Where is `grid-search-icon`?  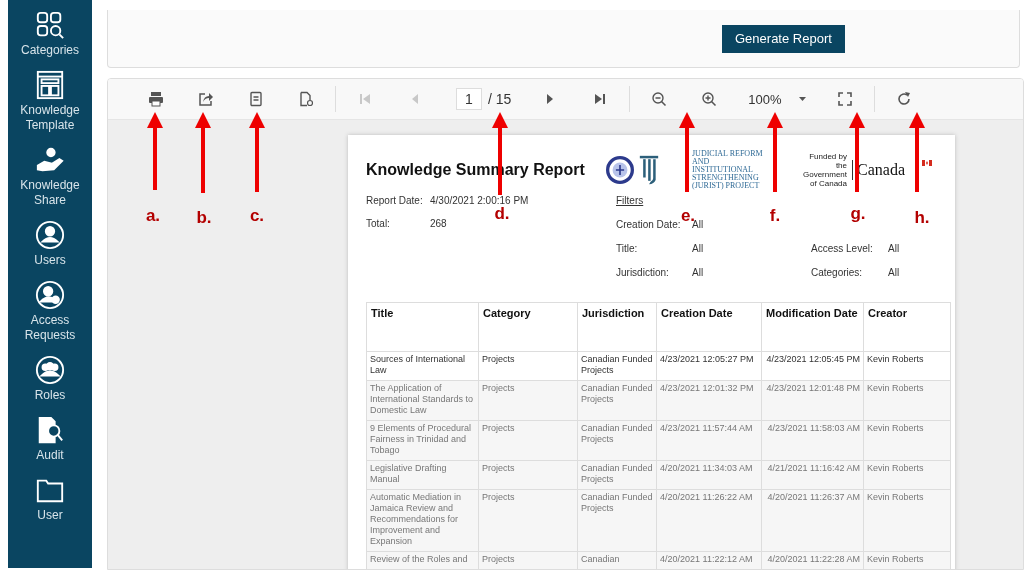
grid-search-icon is located at coordinates (50, 25).